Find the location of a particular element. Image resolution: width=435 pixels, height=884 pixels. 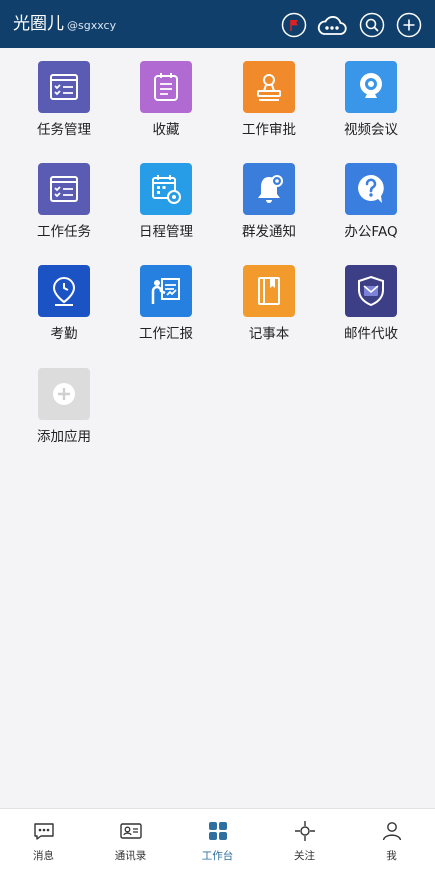

app-work-report: 工作汇报 is located at coordinates (166, 315).